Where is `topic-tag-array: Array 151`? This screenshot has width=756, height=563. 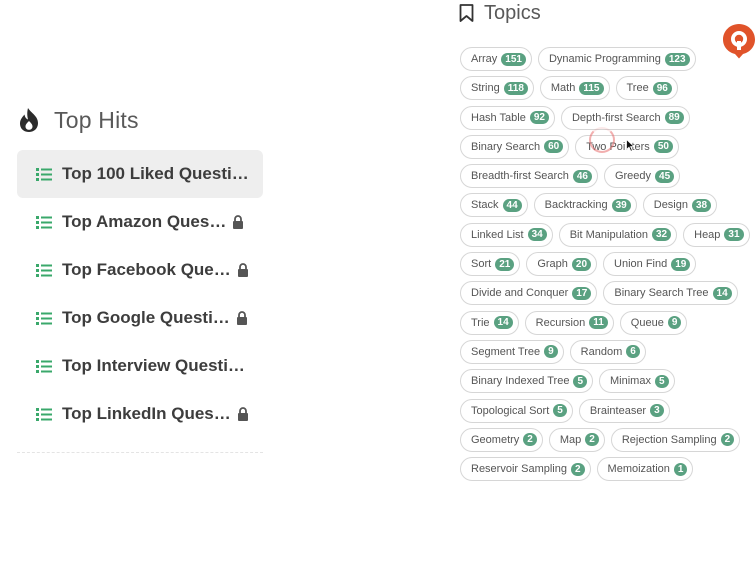
topic-tag-array: Array 151 is located at coordinates (496, 59).